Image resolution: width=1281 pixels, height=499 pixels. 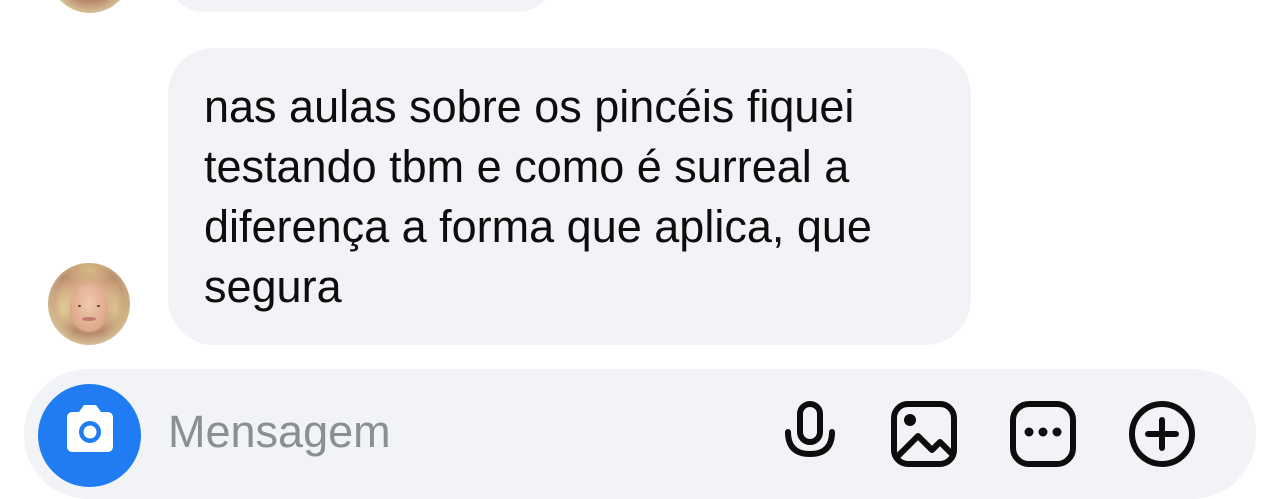 I want to click on previous-message-bubble, so click(x=361, y=6).